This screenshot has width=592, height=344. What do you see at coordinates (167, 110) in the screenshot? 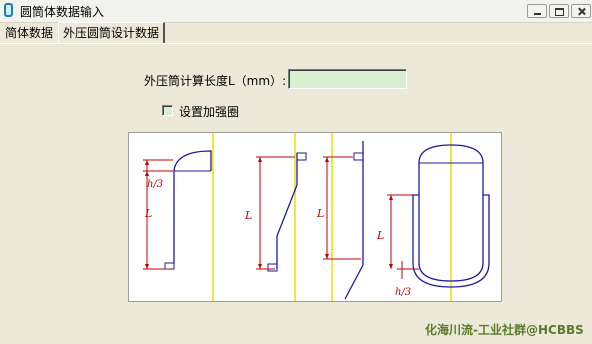
I see `stiffening-ring-checkbox` at bounding box center [167, 110].